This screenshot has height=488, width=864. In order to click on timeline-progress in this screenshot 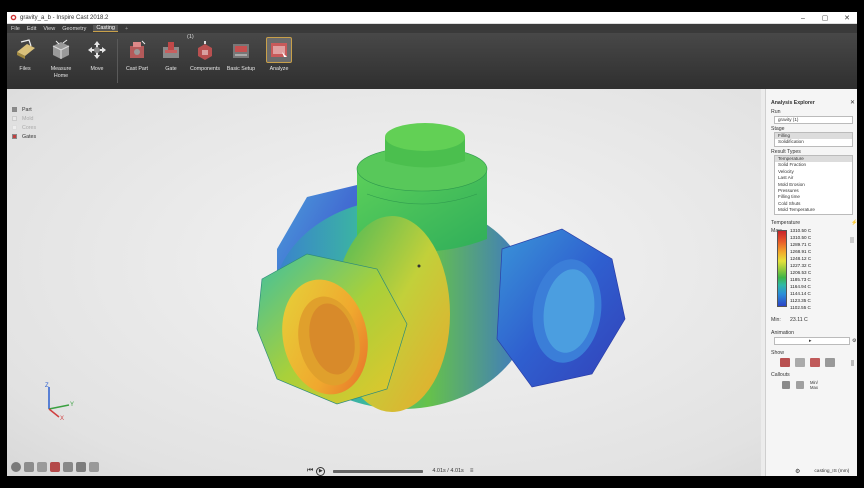, I will do `click(378, 471)`.